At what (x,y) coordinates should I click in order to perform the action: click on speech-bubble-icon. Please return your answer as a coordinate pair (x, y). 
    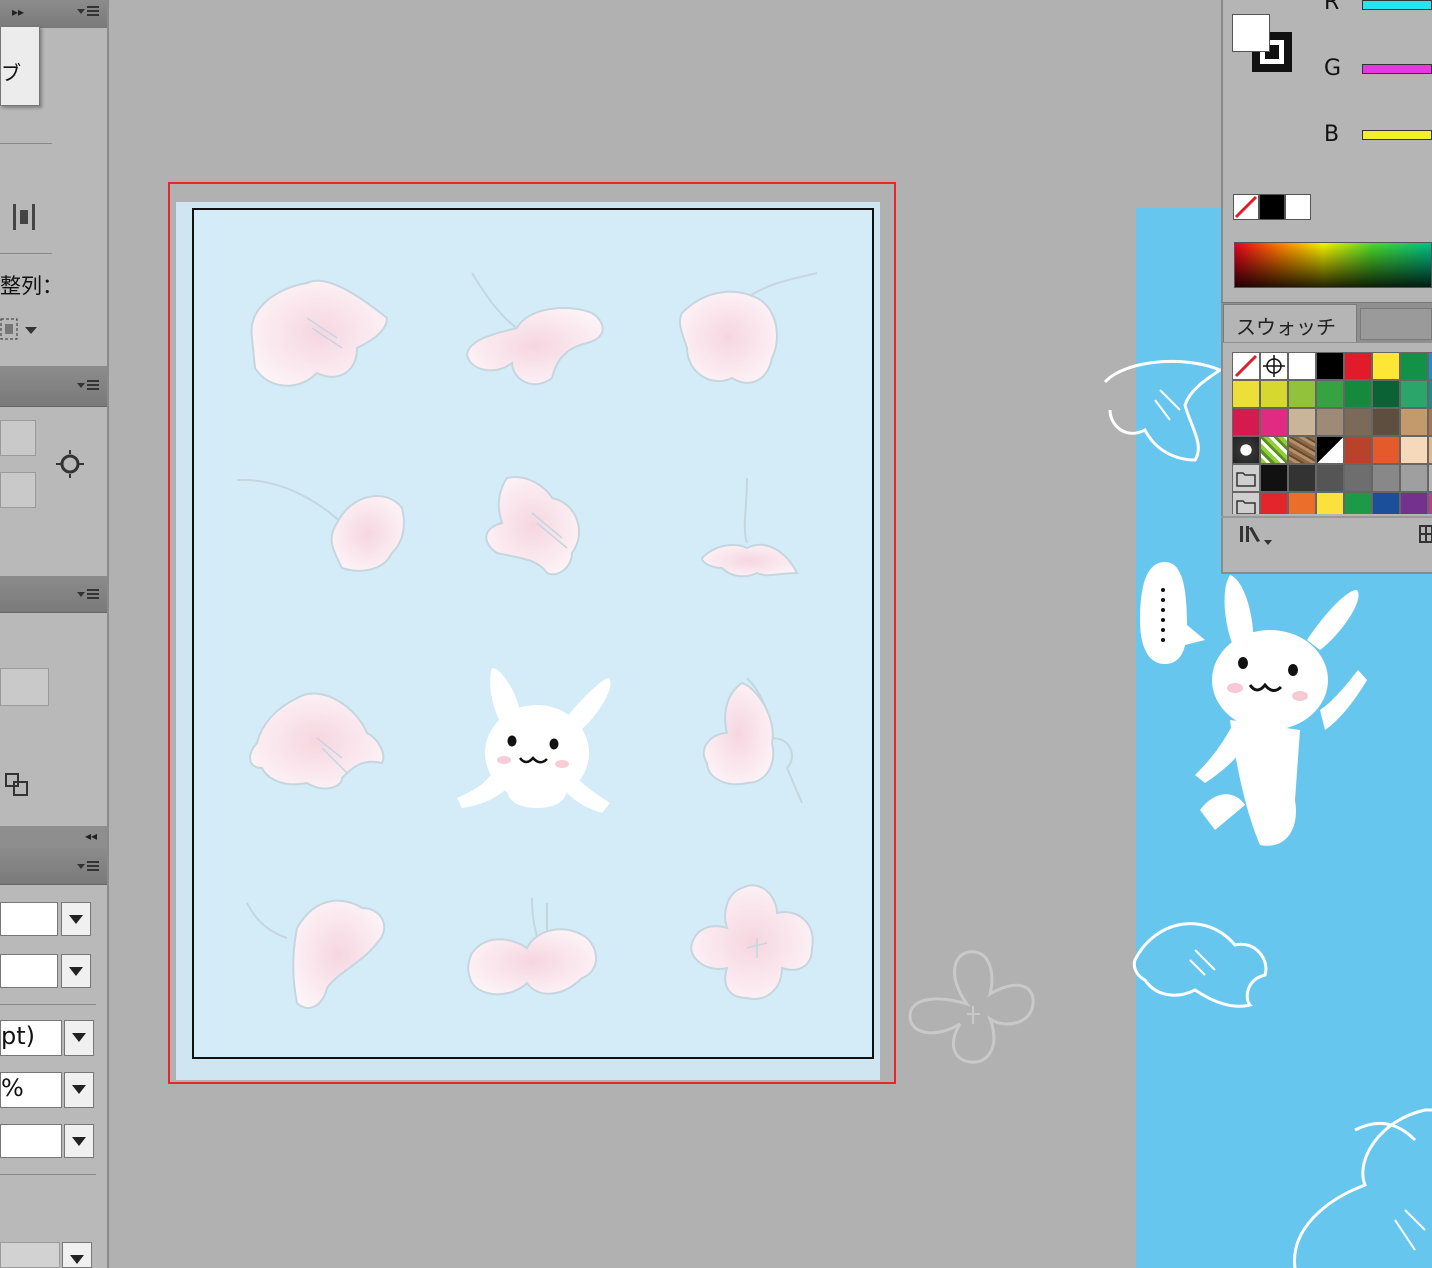
    Looking at the image, I should click on (1172, 613).